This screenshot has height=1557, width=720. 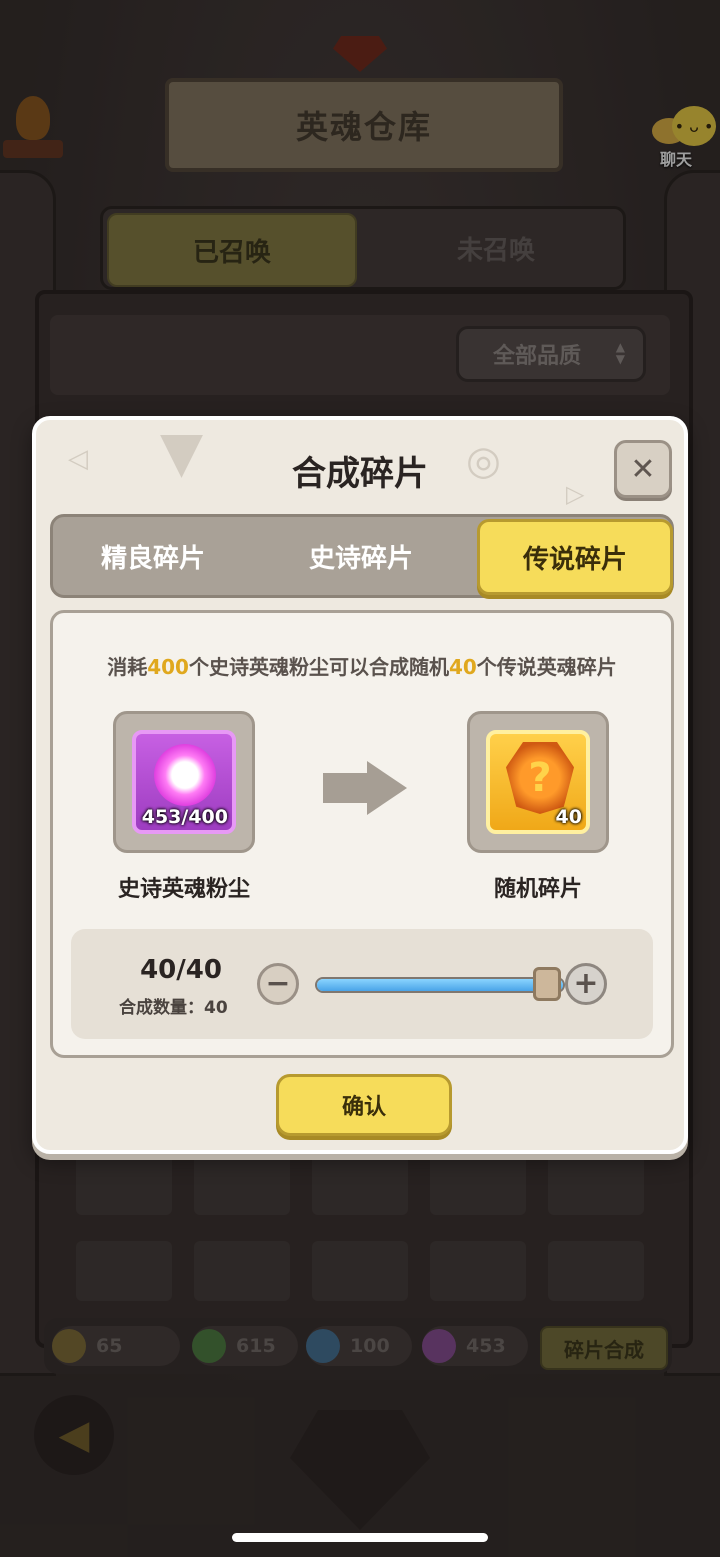 I want to click on epic-soul-dust-icon: 453/400, so click(x=184, y=782).